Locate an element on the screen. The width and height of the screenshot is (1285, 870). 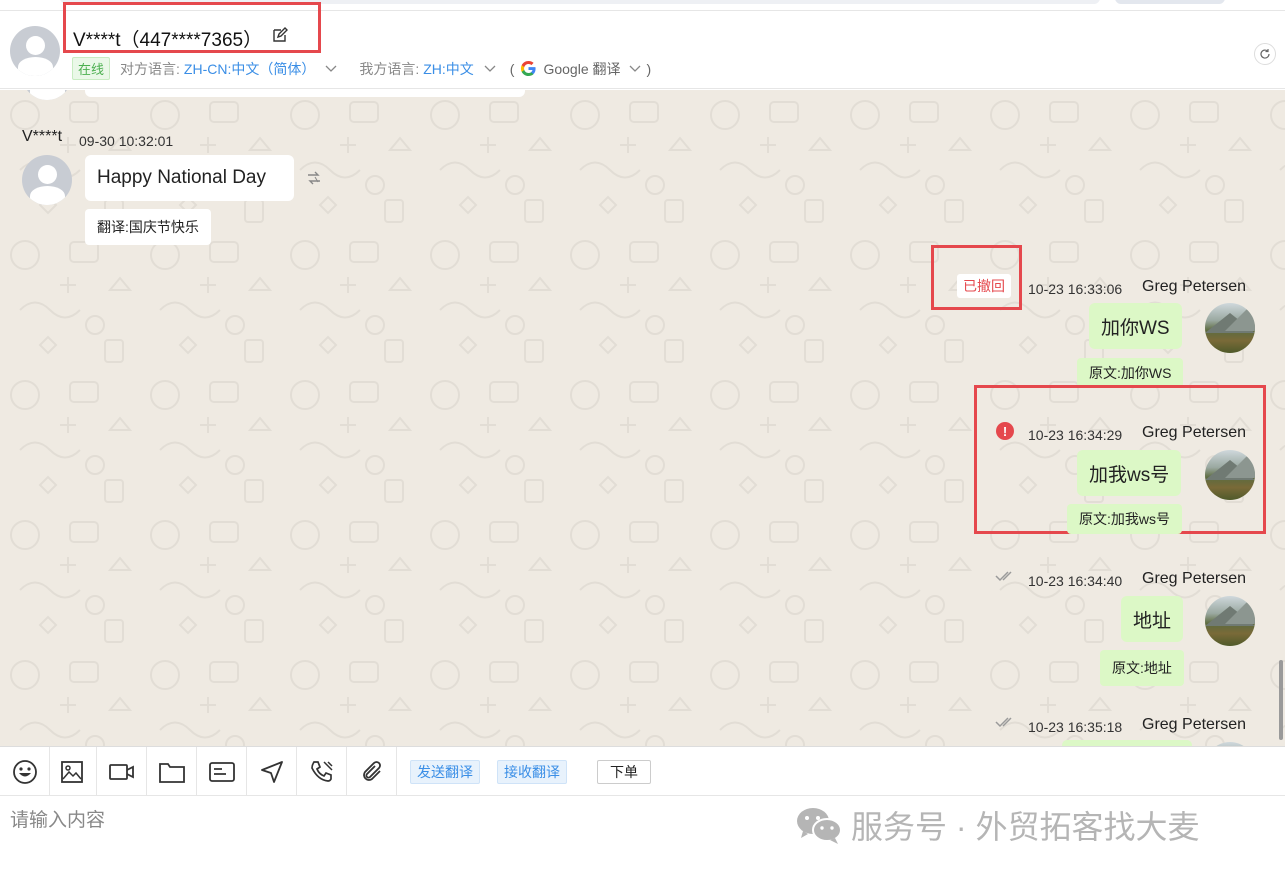
image-button is located at coordinates (72, 771).